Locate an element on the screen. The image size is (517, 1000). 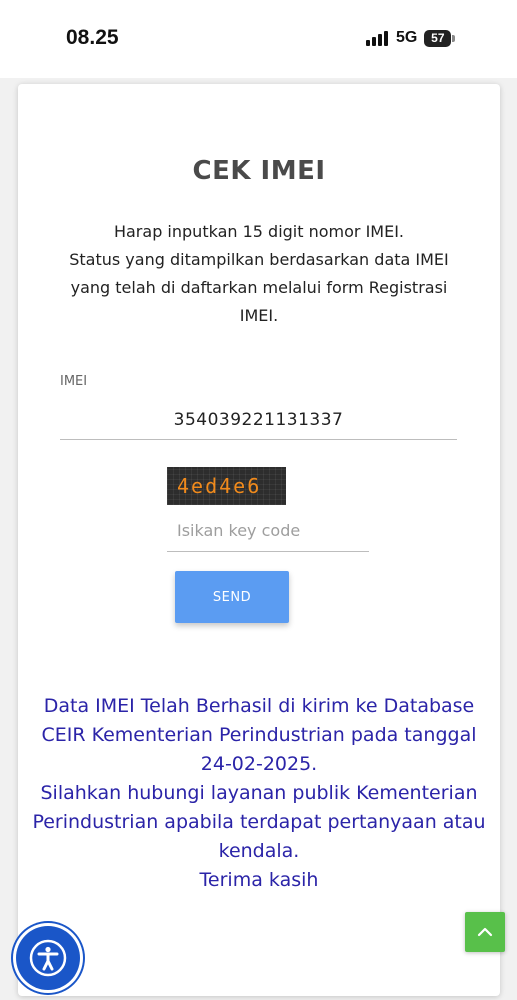
battery-level: 57 is located at coordinates (438, 38).